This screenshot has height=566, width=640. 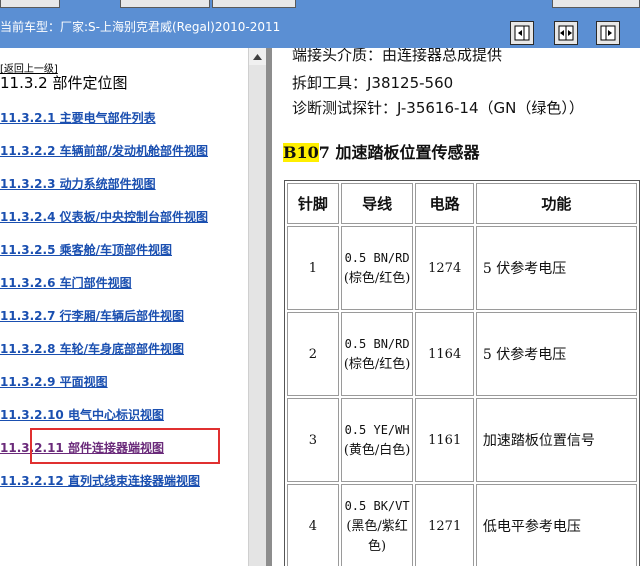 What do you see at coordinates (556, 440) in the screenshot?
I see `function-cell: 加速踏板位置信号` at bounding box center [556, 440].